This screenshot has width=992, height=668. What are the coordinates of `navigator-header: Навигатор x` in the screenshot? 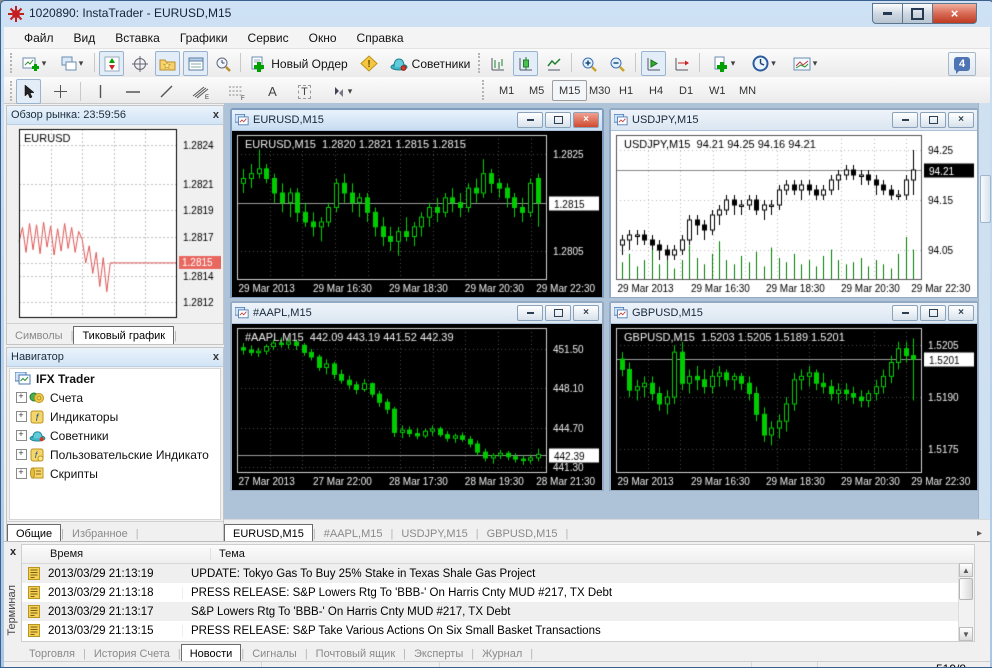 It's located at (115, 357).